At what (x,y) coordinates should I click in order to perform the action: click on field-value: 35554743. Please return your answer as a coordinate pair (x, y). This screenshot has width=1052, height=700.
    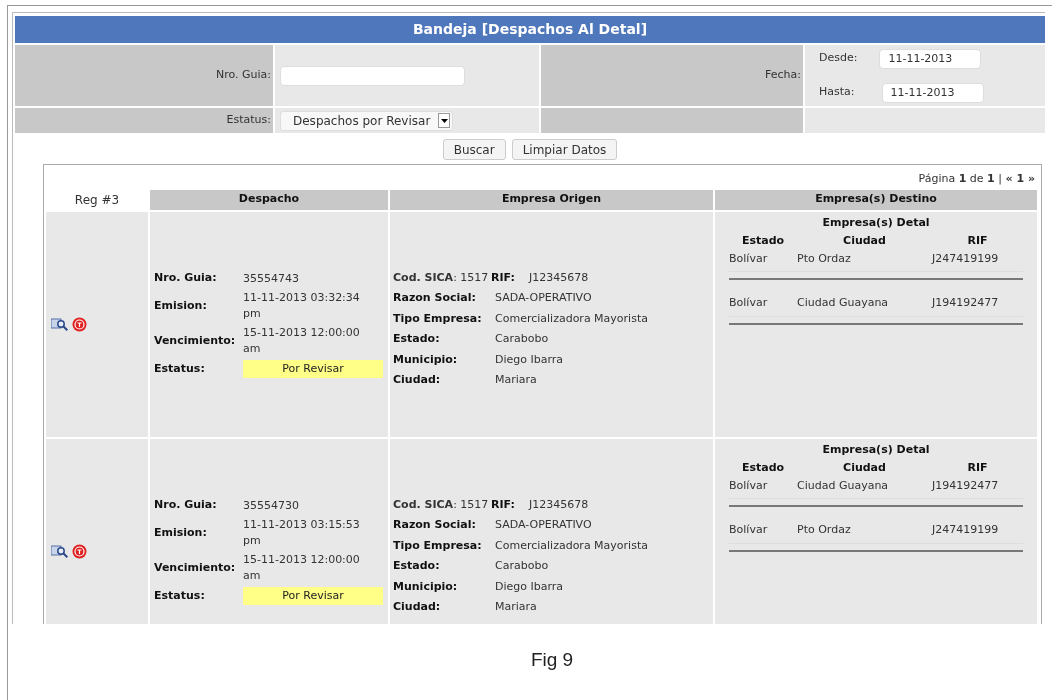
    Looking at the image, I should click on (271, 278).